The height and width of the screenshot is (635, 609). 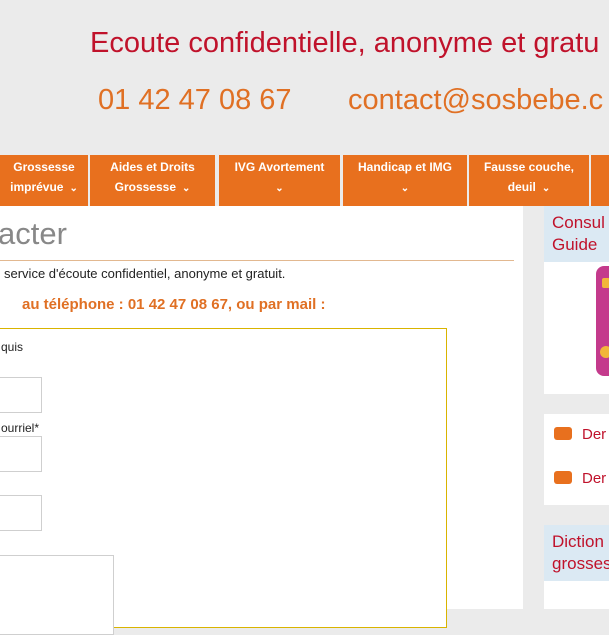 What do you see at coordinates (33, 233) in the screenshot?
I see `page-title: acter` at bounding box center [33, 233].